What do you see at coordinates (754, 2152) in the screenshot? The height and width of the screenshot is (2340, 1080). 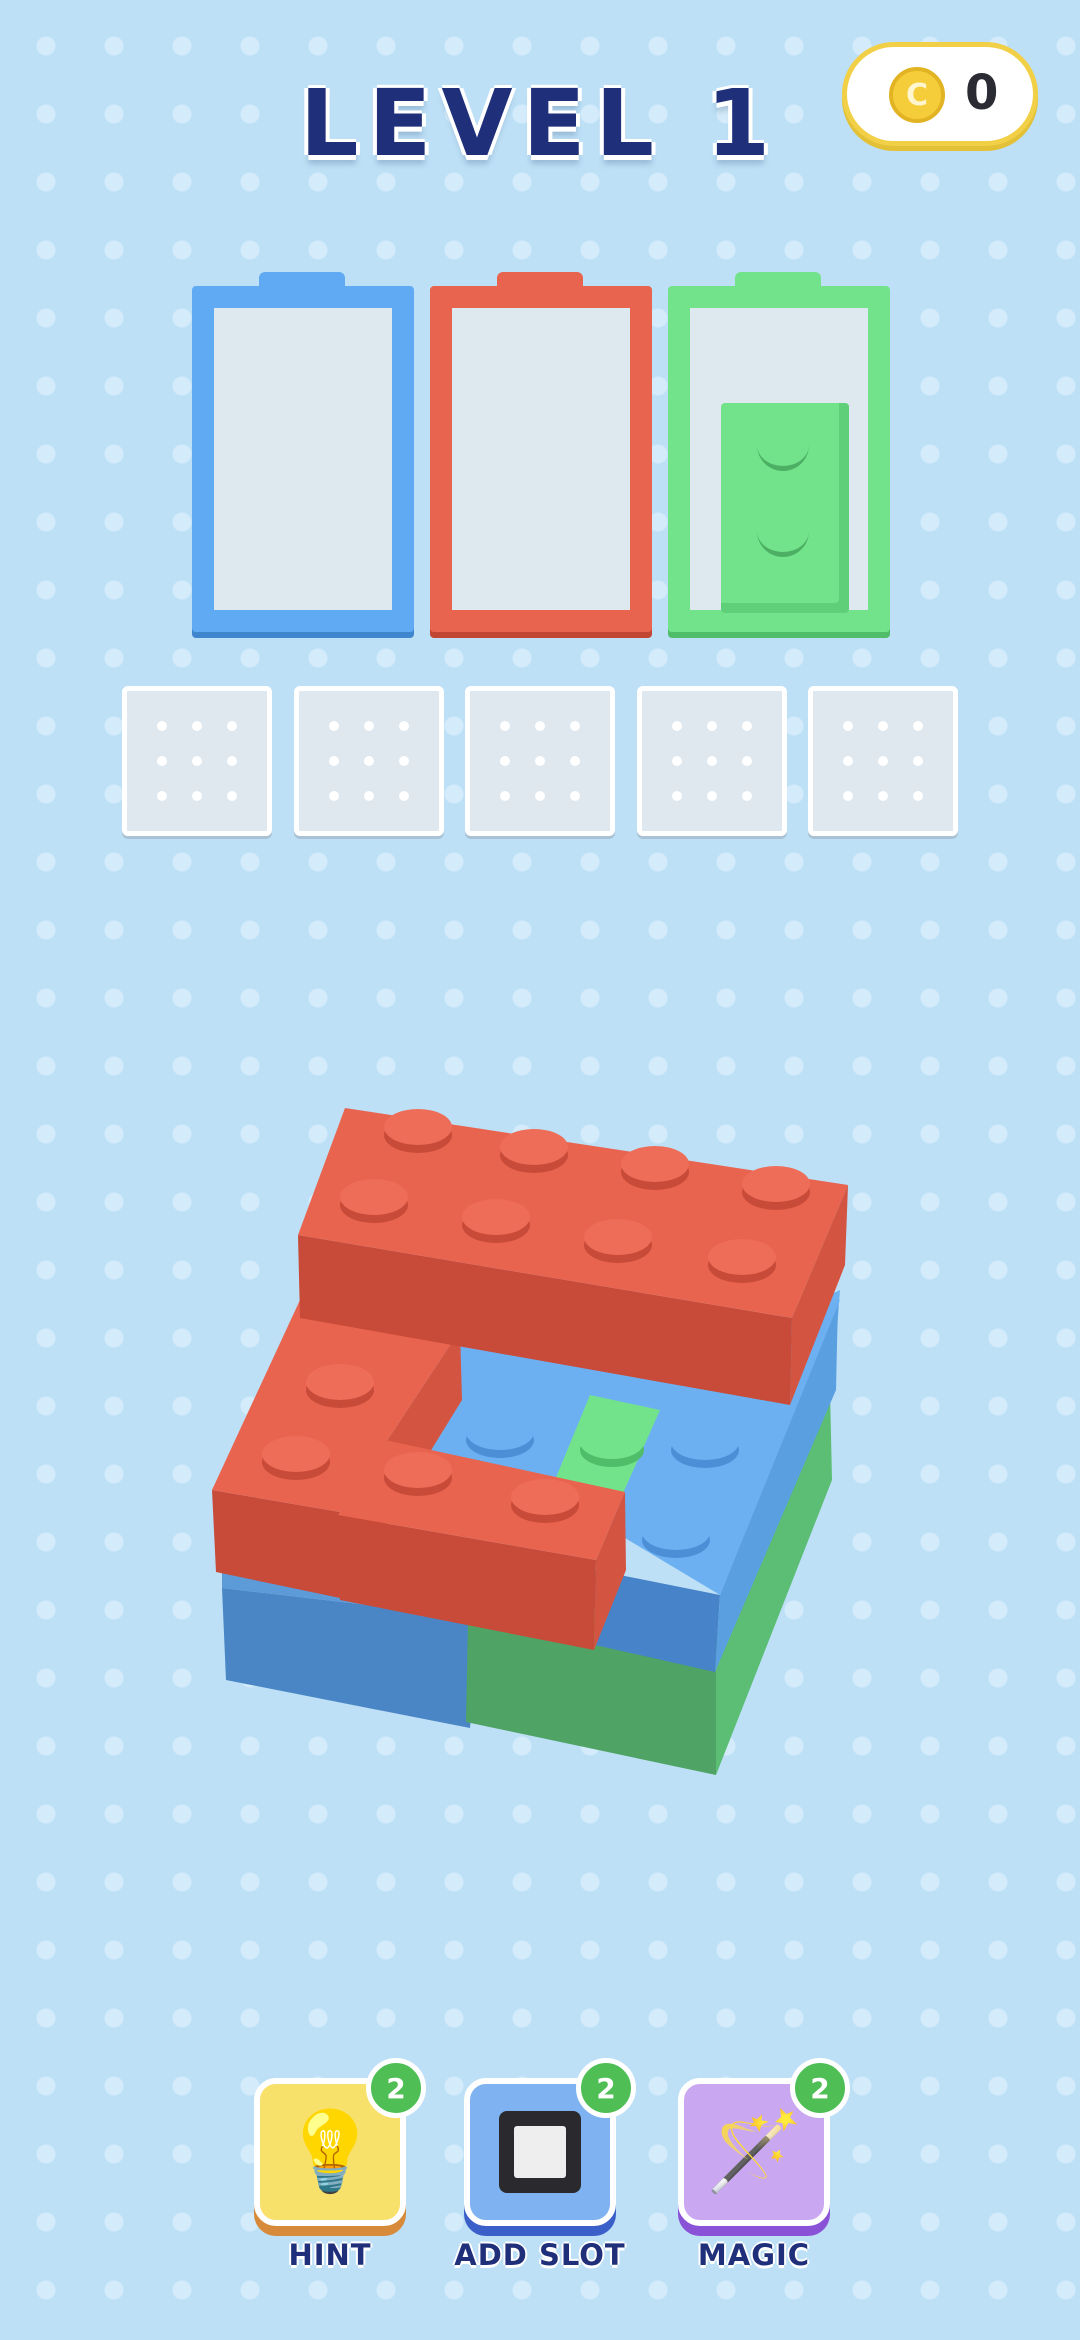 I see `magic-wand-icon: 🪄` at bounding box center [754, 2152].